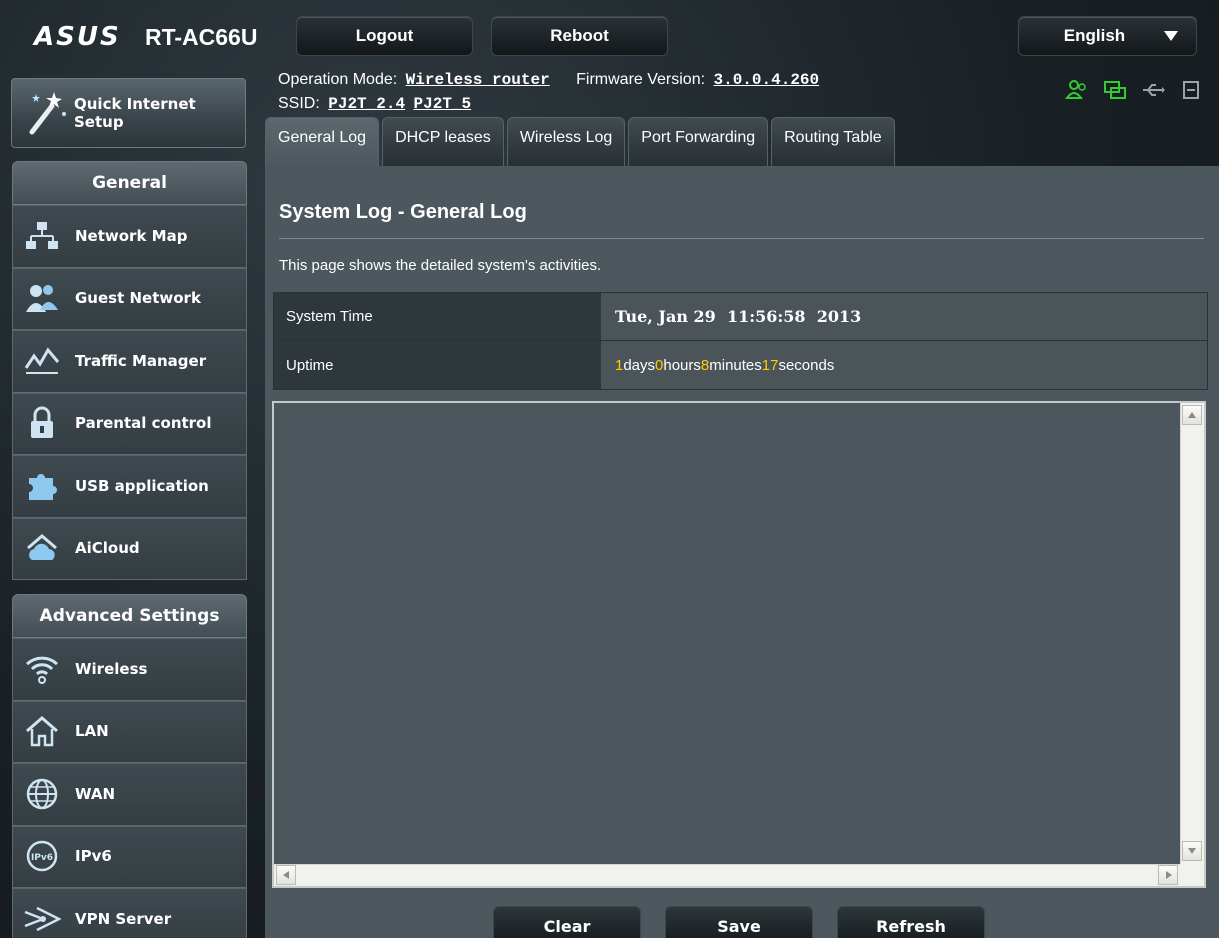  I want to click on operation-mode-link: Wireless router, so click(478, 80).